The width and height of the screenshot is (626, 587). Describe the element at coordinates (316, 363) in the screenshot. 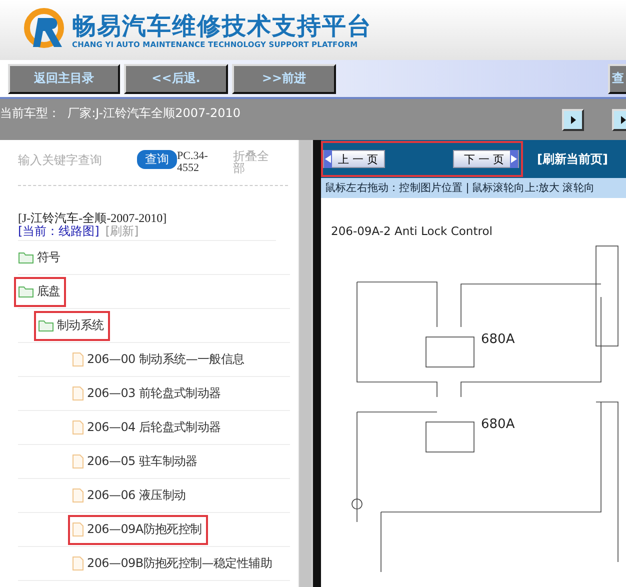

I see `splitter-bar` at that location.